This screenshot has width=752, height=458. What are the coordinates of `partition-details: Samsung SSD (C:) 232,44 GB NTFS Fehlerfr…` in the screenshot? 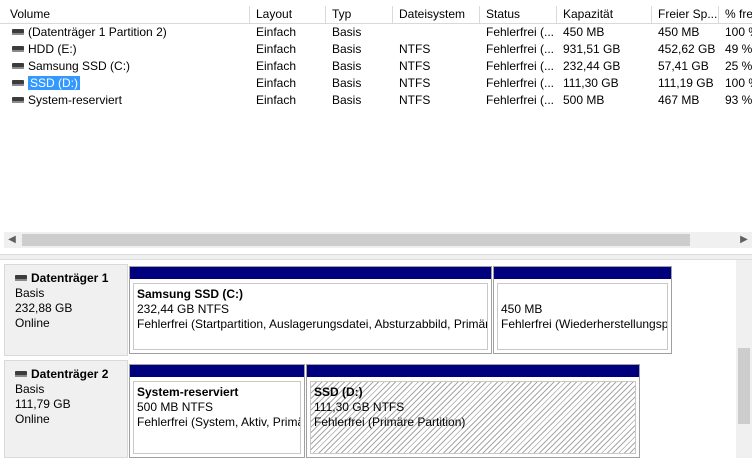 It's located at (310, 316).